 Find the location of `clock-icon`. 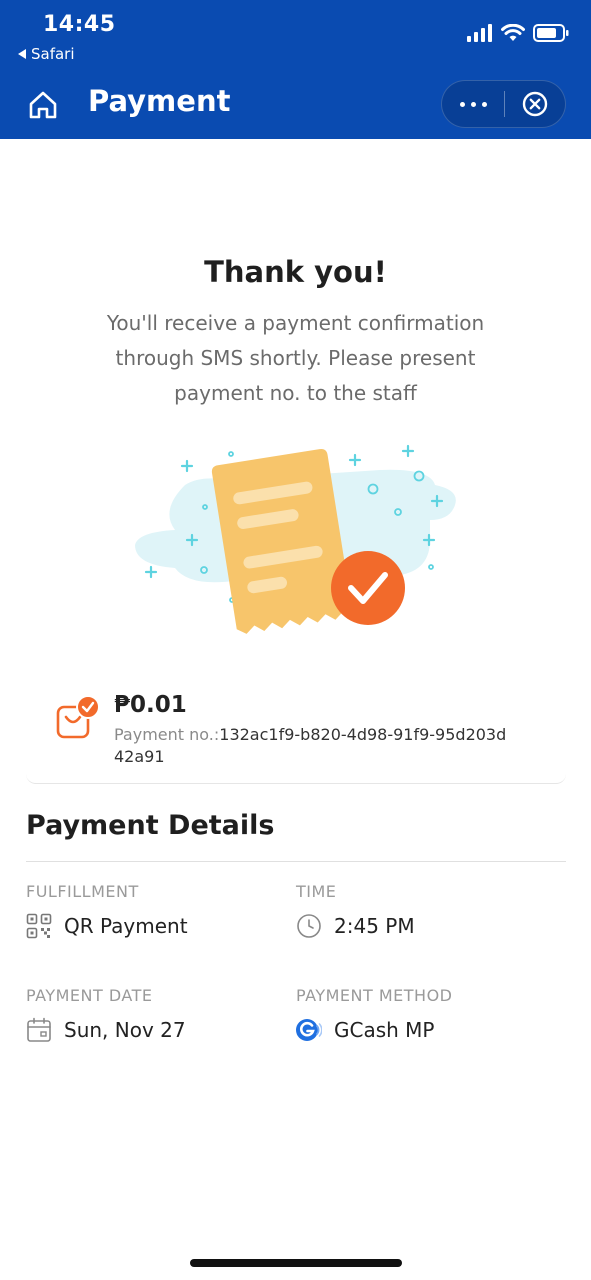

clock-icon is located at coordinates (309, 926).